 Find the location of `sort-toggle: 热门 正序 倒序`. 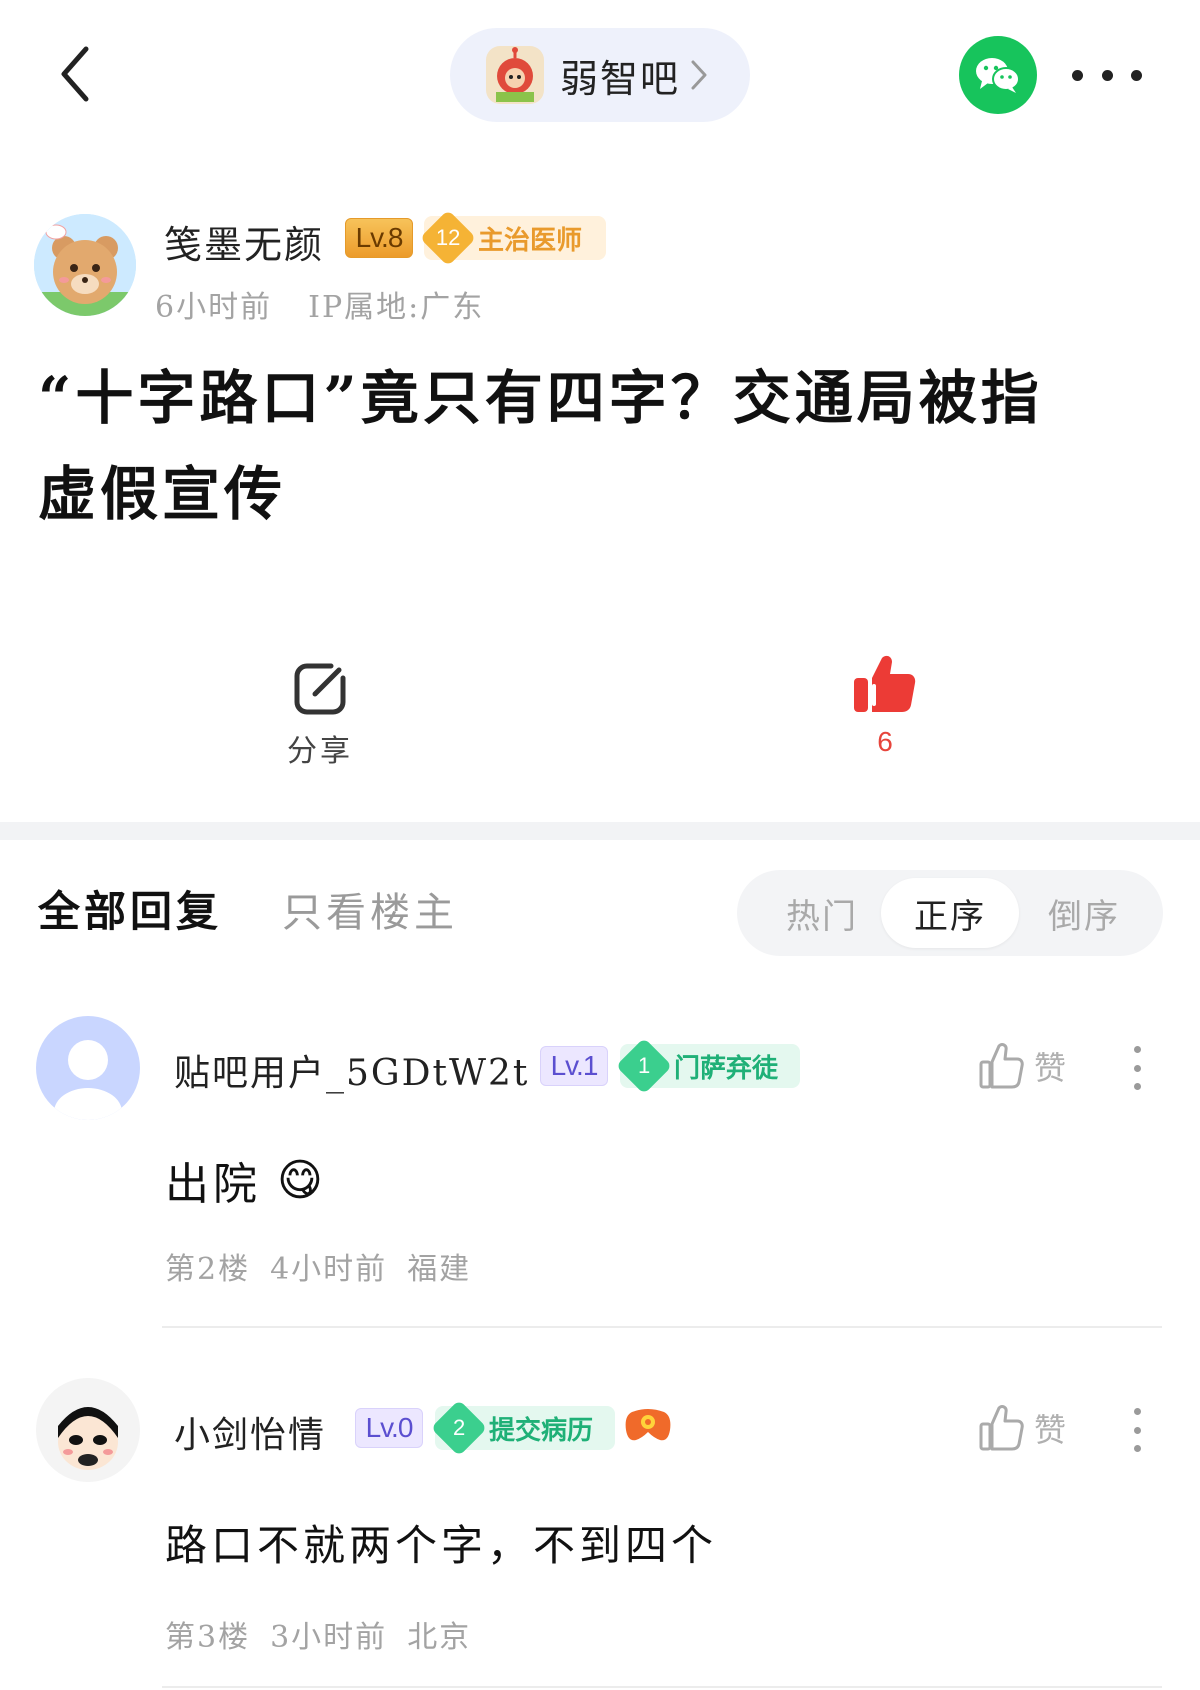

sort-toggle: 热门 正序 倒序 is located at coordinates (950, 913).